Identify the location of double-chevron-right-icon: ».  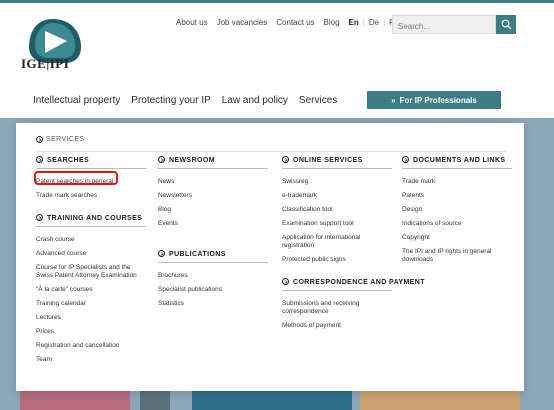
(393, 100).